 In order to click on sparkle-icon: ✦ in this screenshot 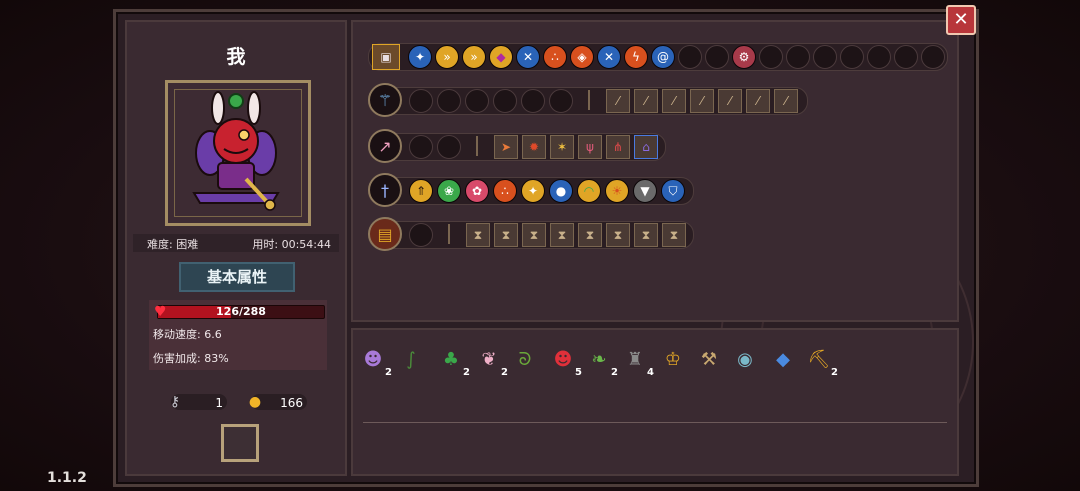, I will do `click(420, 57)`.